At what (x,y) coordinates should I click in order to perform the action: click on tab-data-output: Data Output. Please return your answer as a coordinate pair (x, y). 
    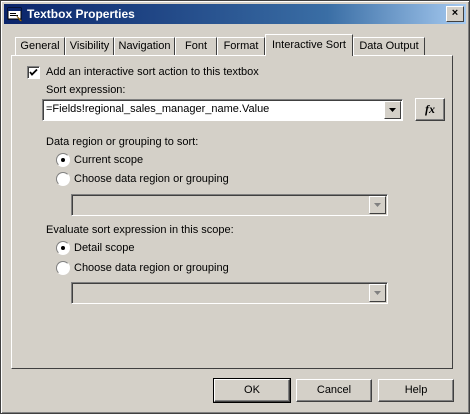
    Looking at the image, I should click on (389, 46).